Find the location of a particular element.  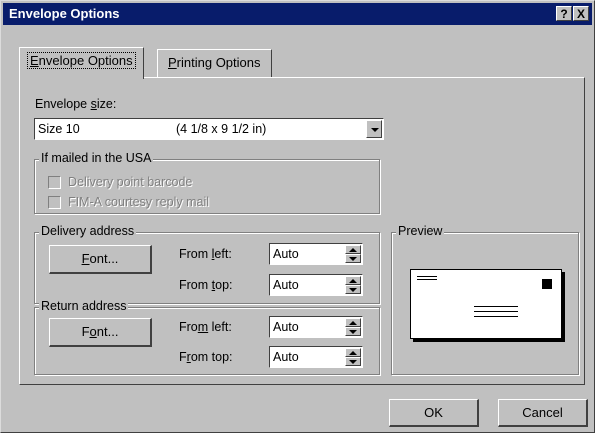

tab-envelope-options: Envelope Options is located at coordinates (81, 63).